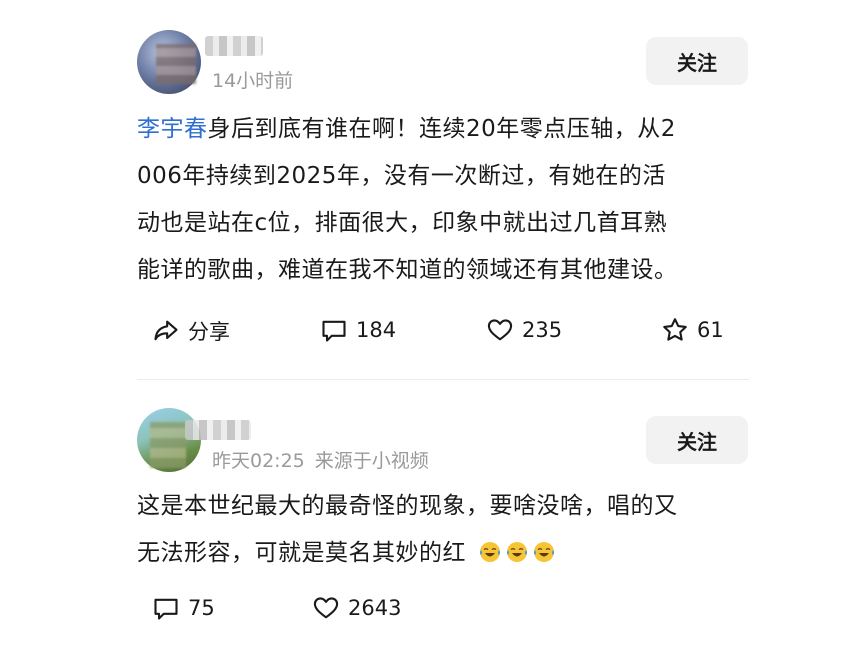 The height and width of the screenshot is (652, 858). What do you see at coordinates (201, 608) in the screenshot?
I see `comment-count: 75` at bounding box center [201, 608].